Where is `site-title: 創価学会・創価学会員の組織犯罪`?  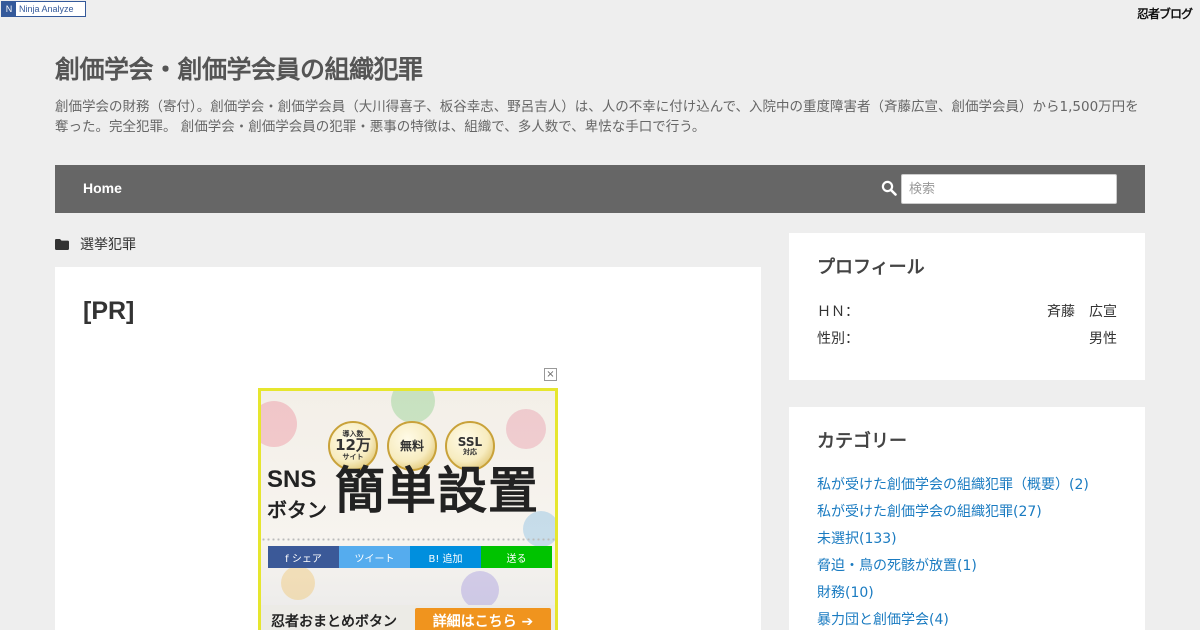 site-title: 創価学会・創価学会員の組織犯罪 is located at coordinates (239, 68).